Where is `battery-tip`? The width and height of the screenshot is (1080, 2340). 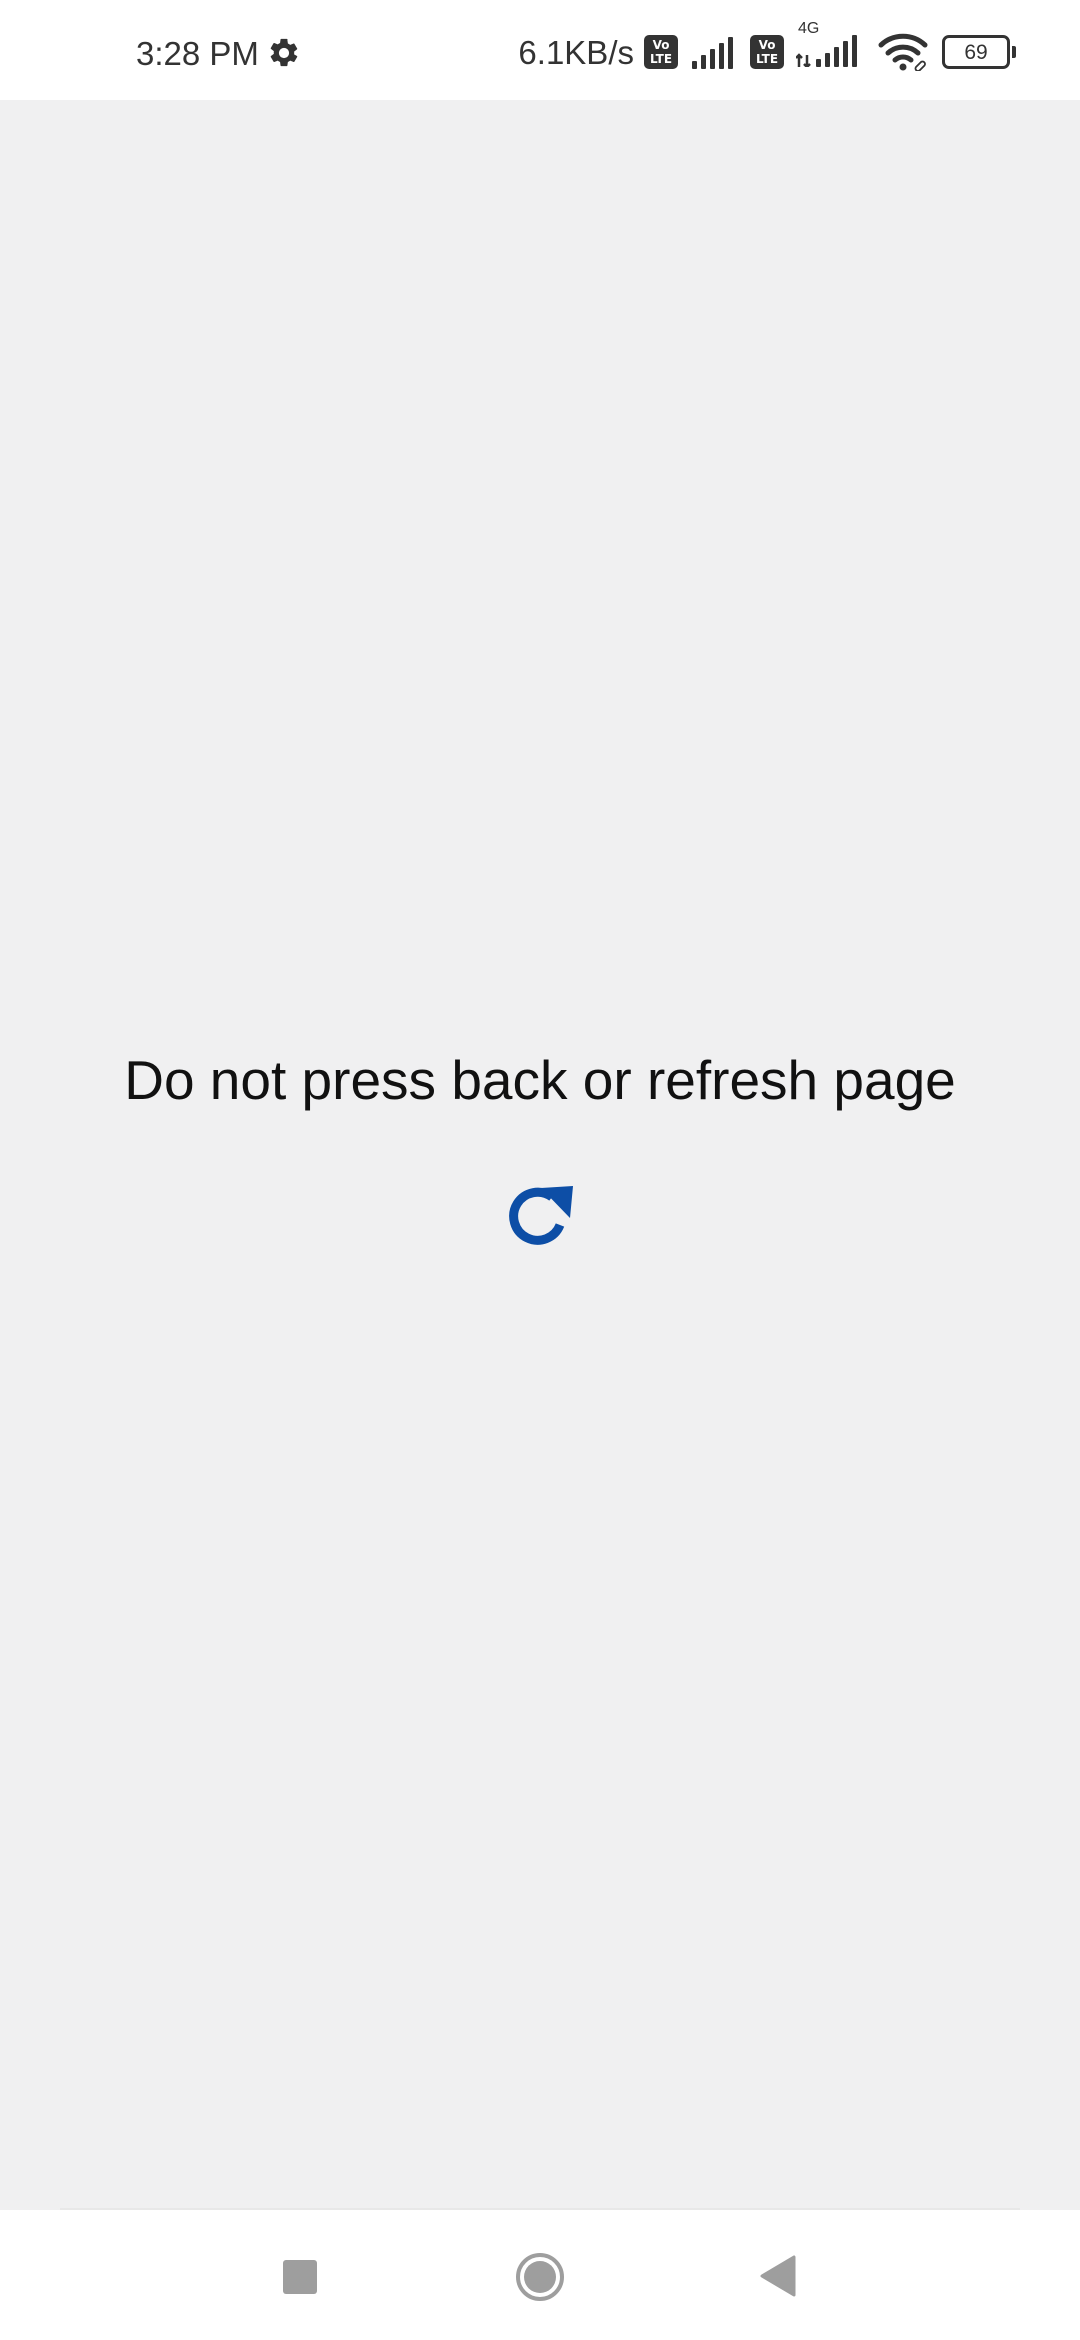
battery-tip is located at coordinates (1014, 52).